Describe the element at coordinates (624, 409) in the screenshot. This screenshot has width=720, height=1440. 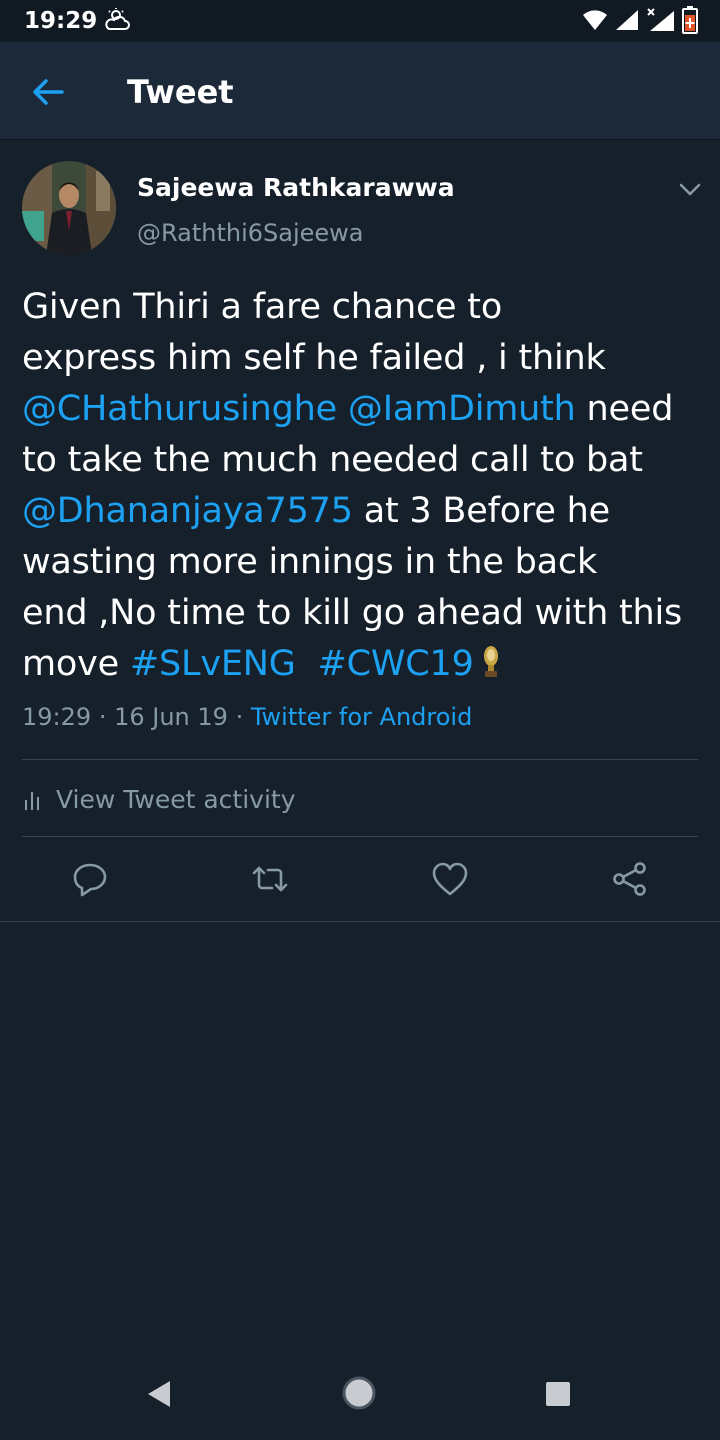
I see `tweet-text-fragment: need` at that location.